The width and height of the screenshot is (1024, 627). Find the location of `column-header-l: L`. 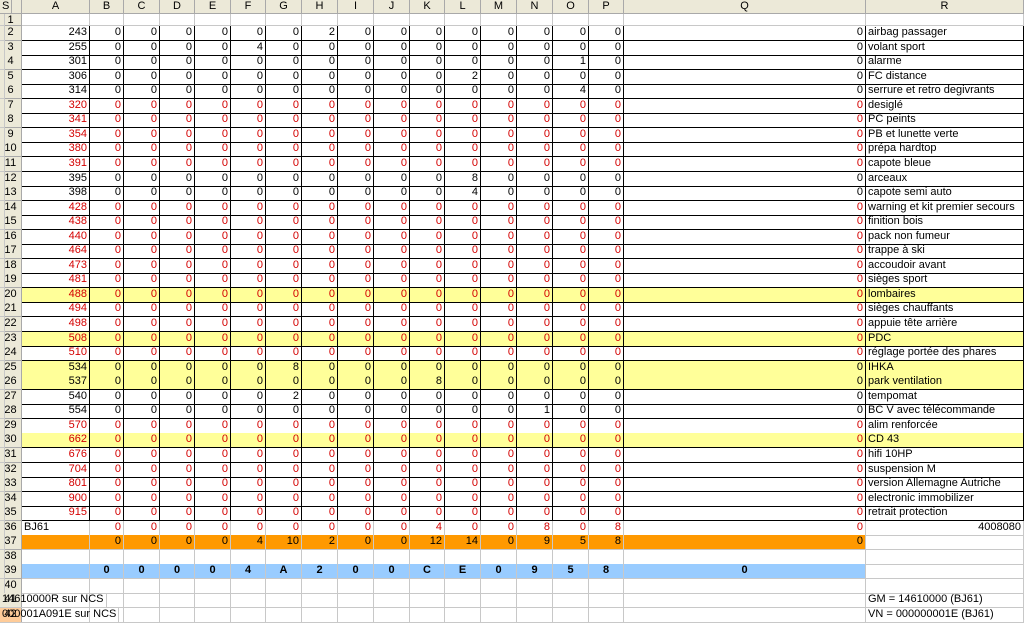

column-header-l: L is located at coordinates (463, 7).